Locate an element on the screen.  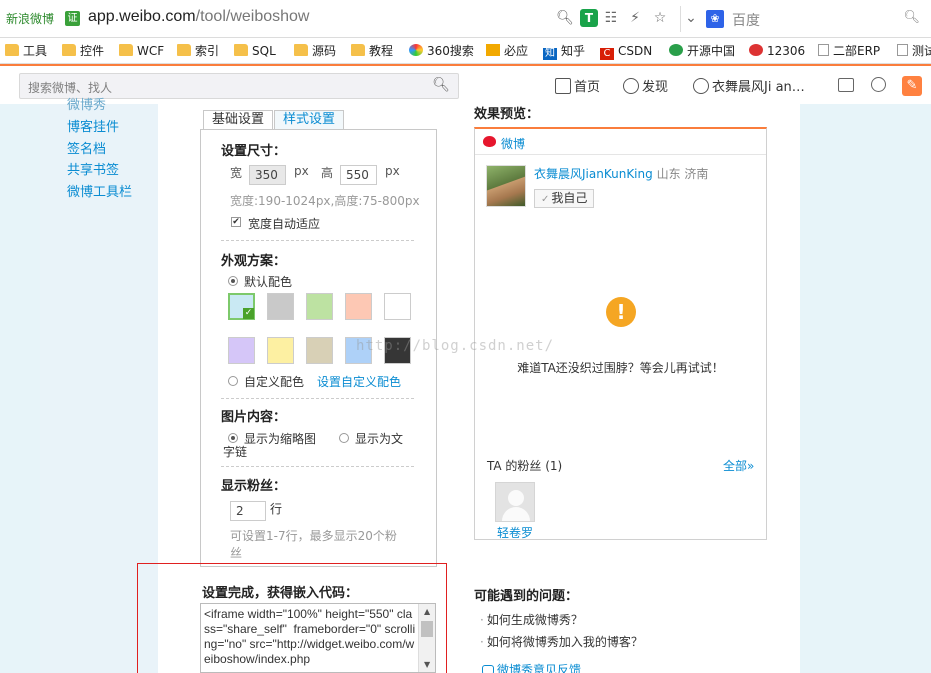
bookmark-wcf: WCF is located at coordinates (141, 51).